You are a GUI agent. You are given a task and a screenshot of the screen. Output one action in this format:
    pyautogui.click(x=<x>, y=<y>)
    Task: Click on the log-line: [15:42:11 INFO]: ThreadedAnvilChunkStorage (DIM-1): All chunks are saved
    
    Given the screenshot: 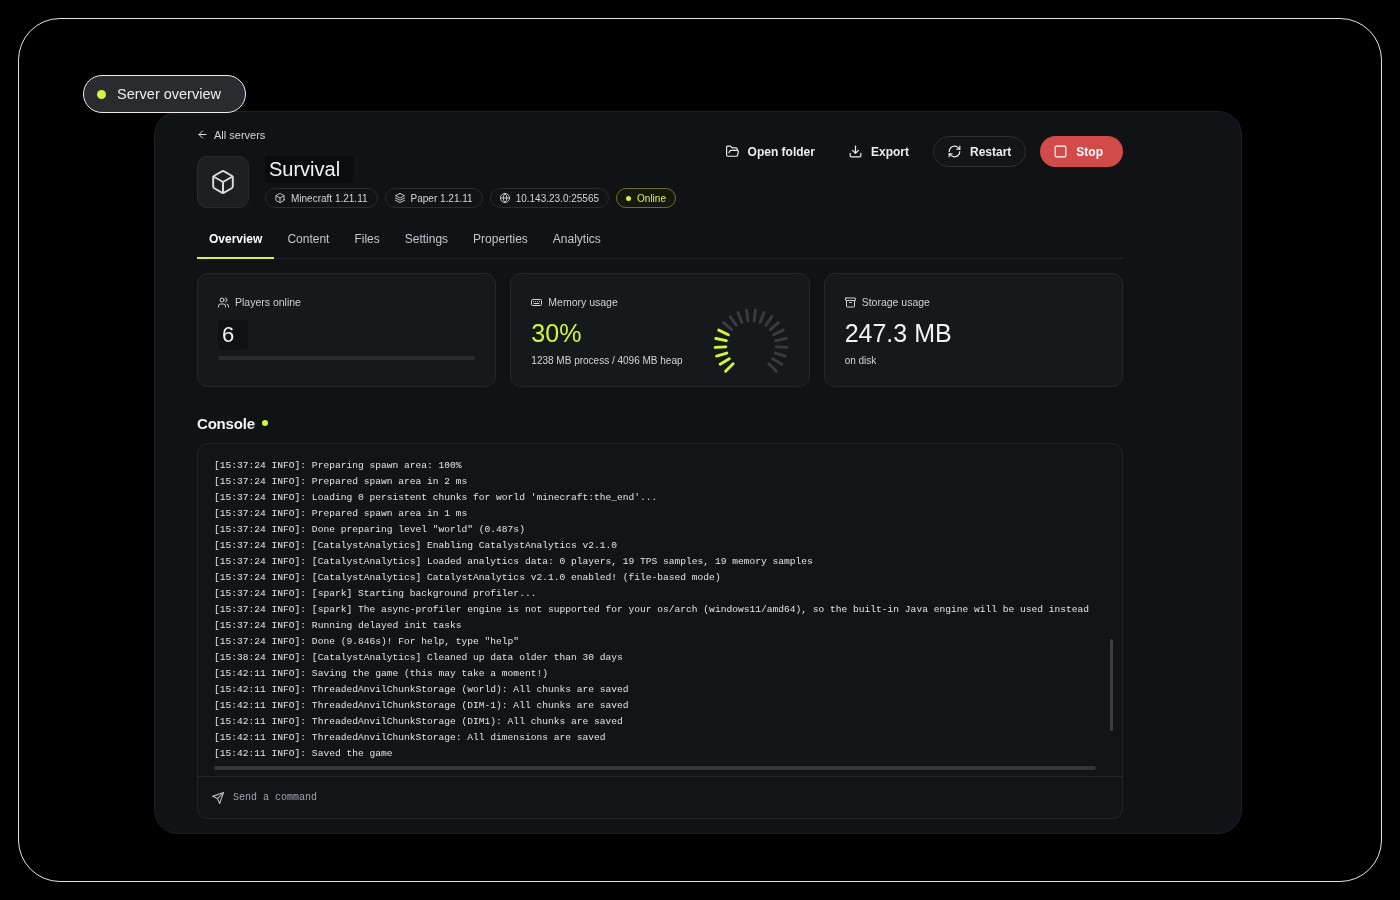 What is the action you would take?
    pyautogui.click(x=422, y=706)
    